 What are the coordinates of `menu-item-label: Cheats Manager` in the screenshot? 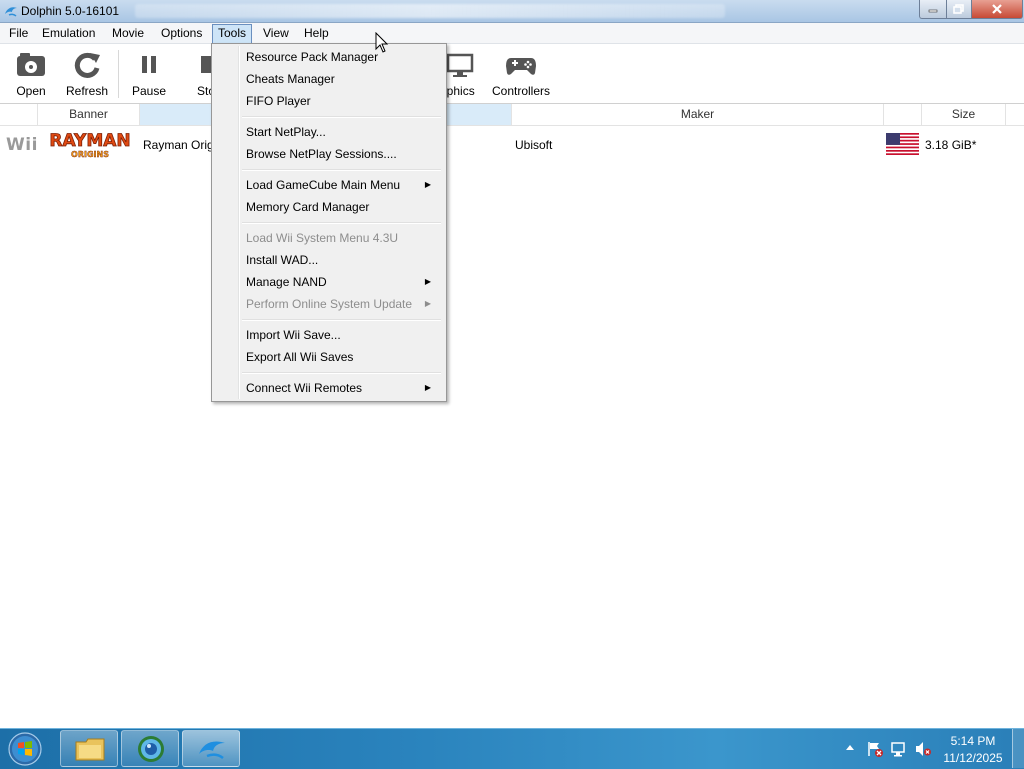 It's located at (290, 79).